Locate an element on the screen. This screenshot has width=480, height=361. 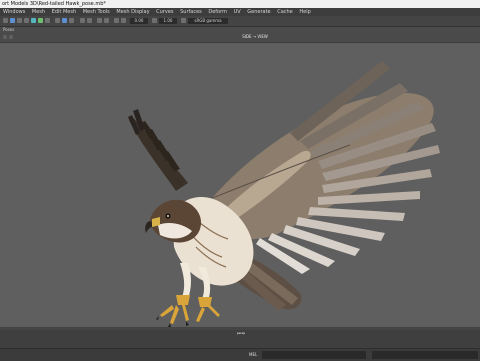
camera-icon is located at coordinates (12, 20).